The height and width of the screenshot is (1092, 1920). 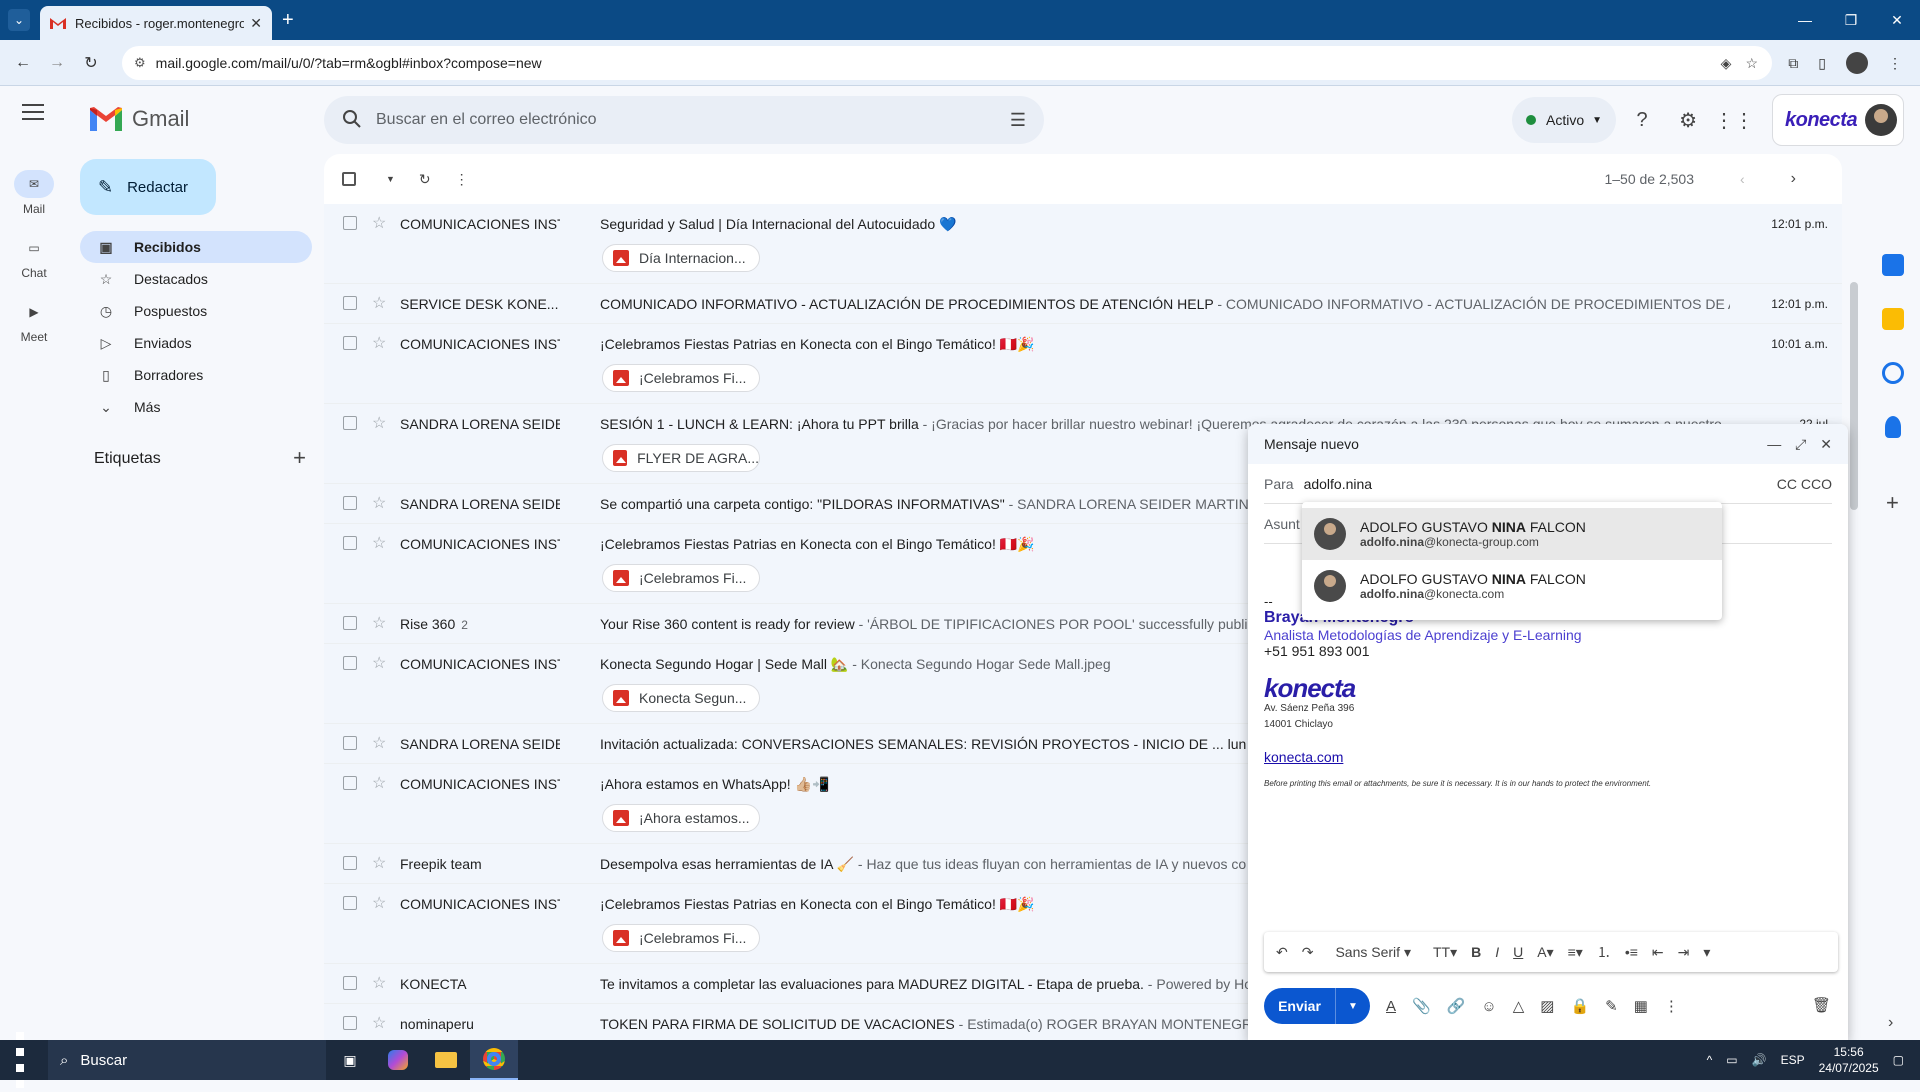 What do you see at coordinates (1684, 952) in the screenshot?
I see `indent-more-icon: ⇥` at bounding box center [1684, 952].